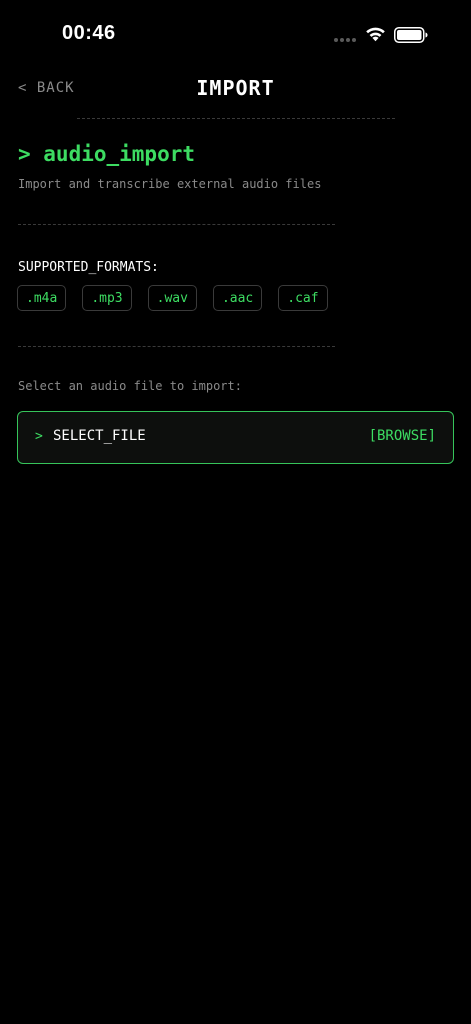  I want to click on supported-formats-list: .m4a .mp3 .wav .aac .caf, so click(172, 298).